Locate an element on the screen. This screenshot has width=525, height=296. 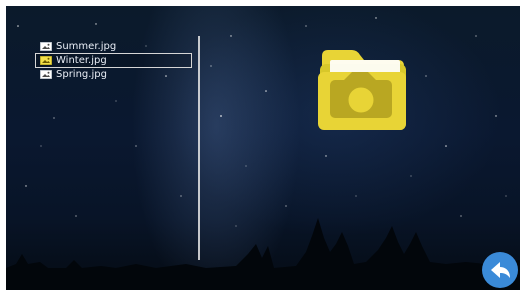
file-name: Summer.jpg is located at coordinates (86, 46).